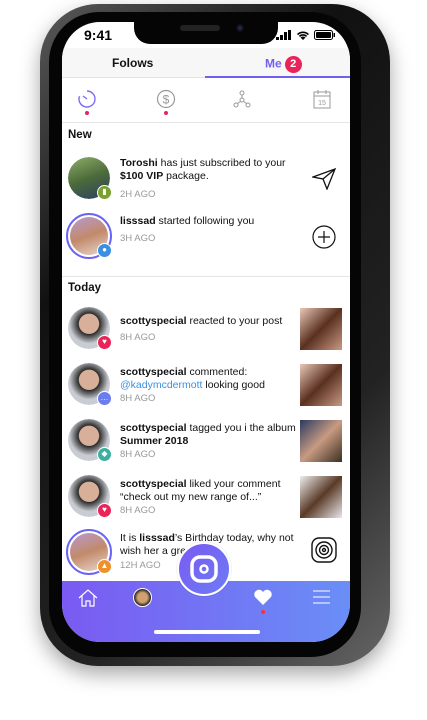 Image resolution: width=427 pixels, height=720 pixels. Describe the element at coordinates (88, 598) in the screenshot. I see `home-icon` at that location.